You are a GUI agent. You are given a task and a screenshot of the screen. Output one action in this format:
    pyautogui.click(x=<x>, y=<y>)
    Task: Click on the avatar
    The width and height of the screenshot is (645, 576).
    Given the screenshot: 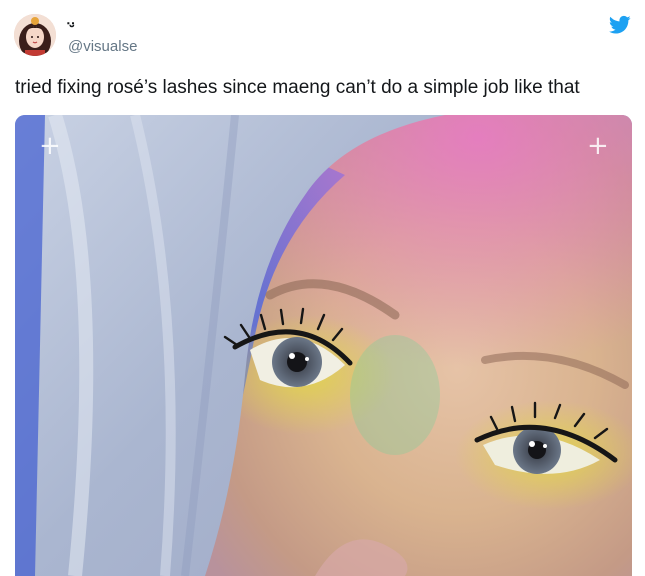 What is the action you would take?
    pyautogui.click(x=35, y=35)
    